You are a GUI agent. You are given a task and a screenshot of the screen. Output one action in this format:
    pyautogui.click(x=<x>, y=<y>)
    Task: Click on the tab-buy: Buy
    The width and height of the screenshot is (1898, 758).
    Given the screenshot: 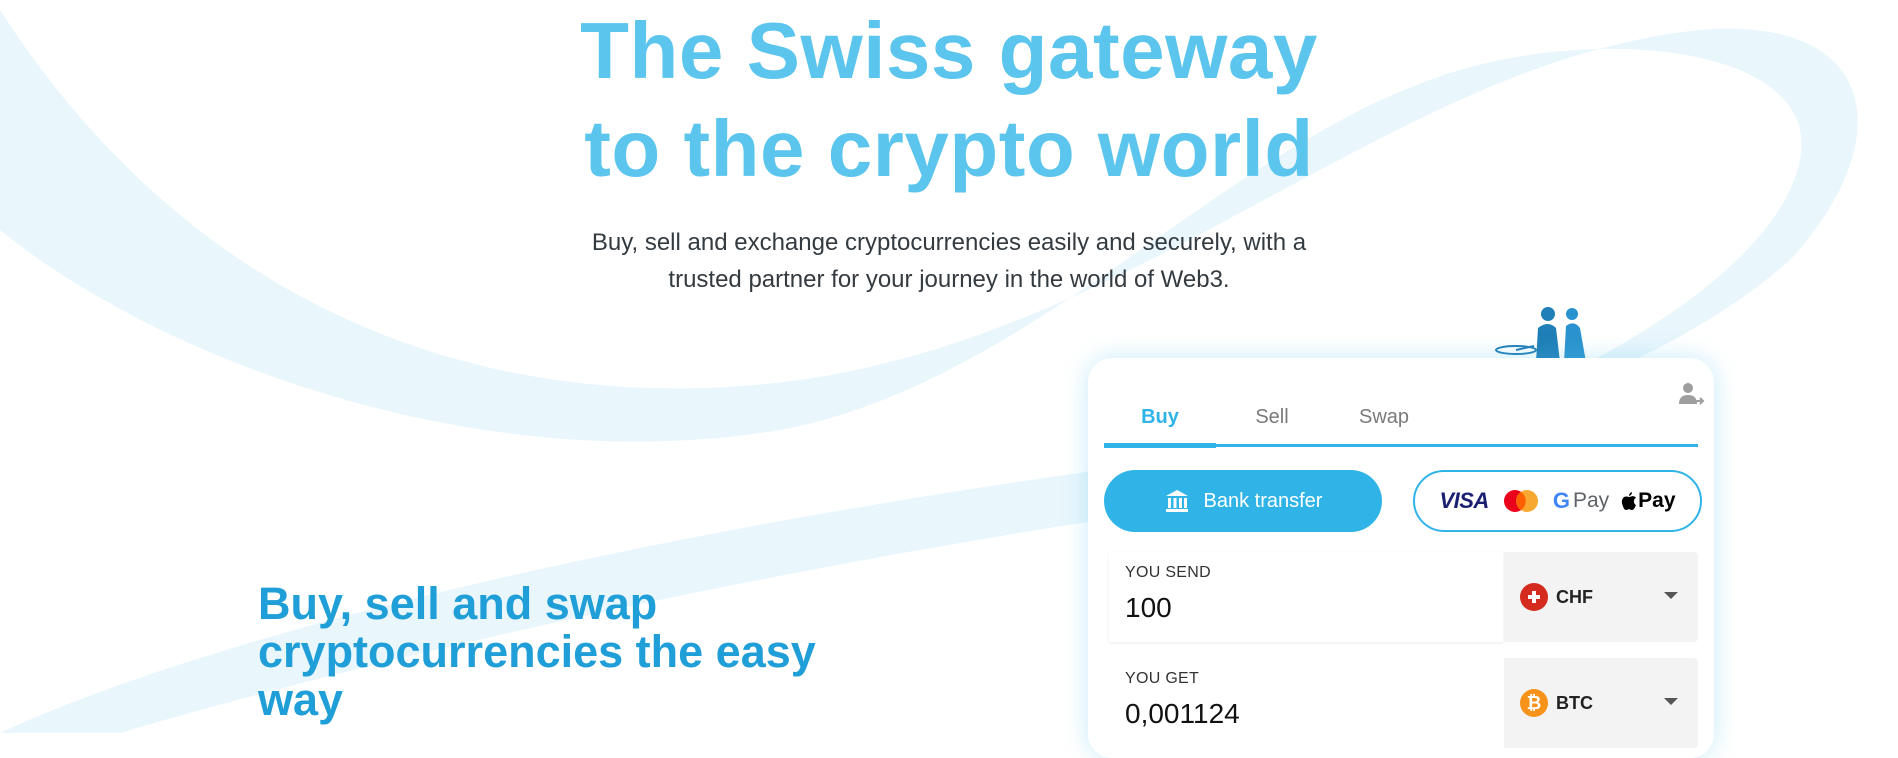 What is the action you would take?
    pyautogui.click(x=1160, y=426)
    